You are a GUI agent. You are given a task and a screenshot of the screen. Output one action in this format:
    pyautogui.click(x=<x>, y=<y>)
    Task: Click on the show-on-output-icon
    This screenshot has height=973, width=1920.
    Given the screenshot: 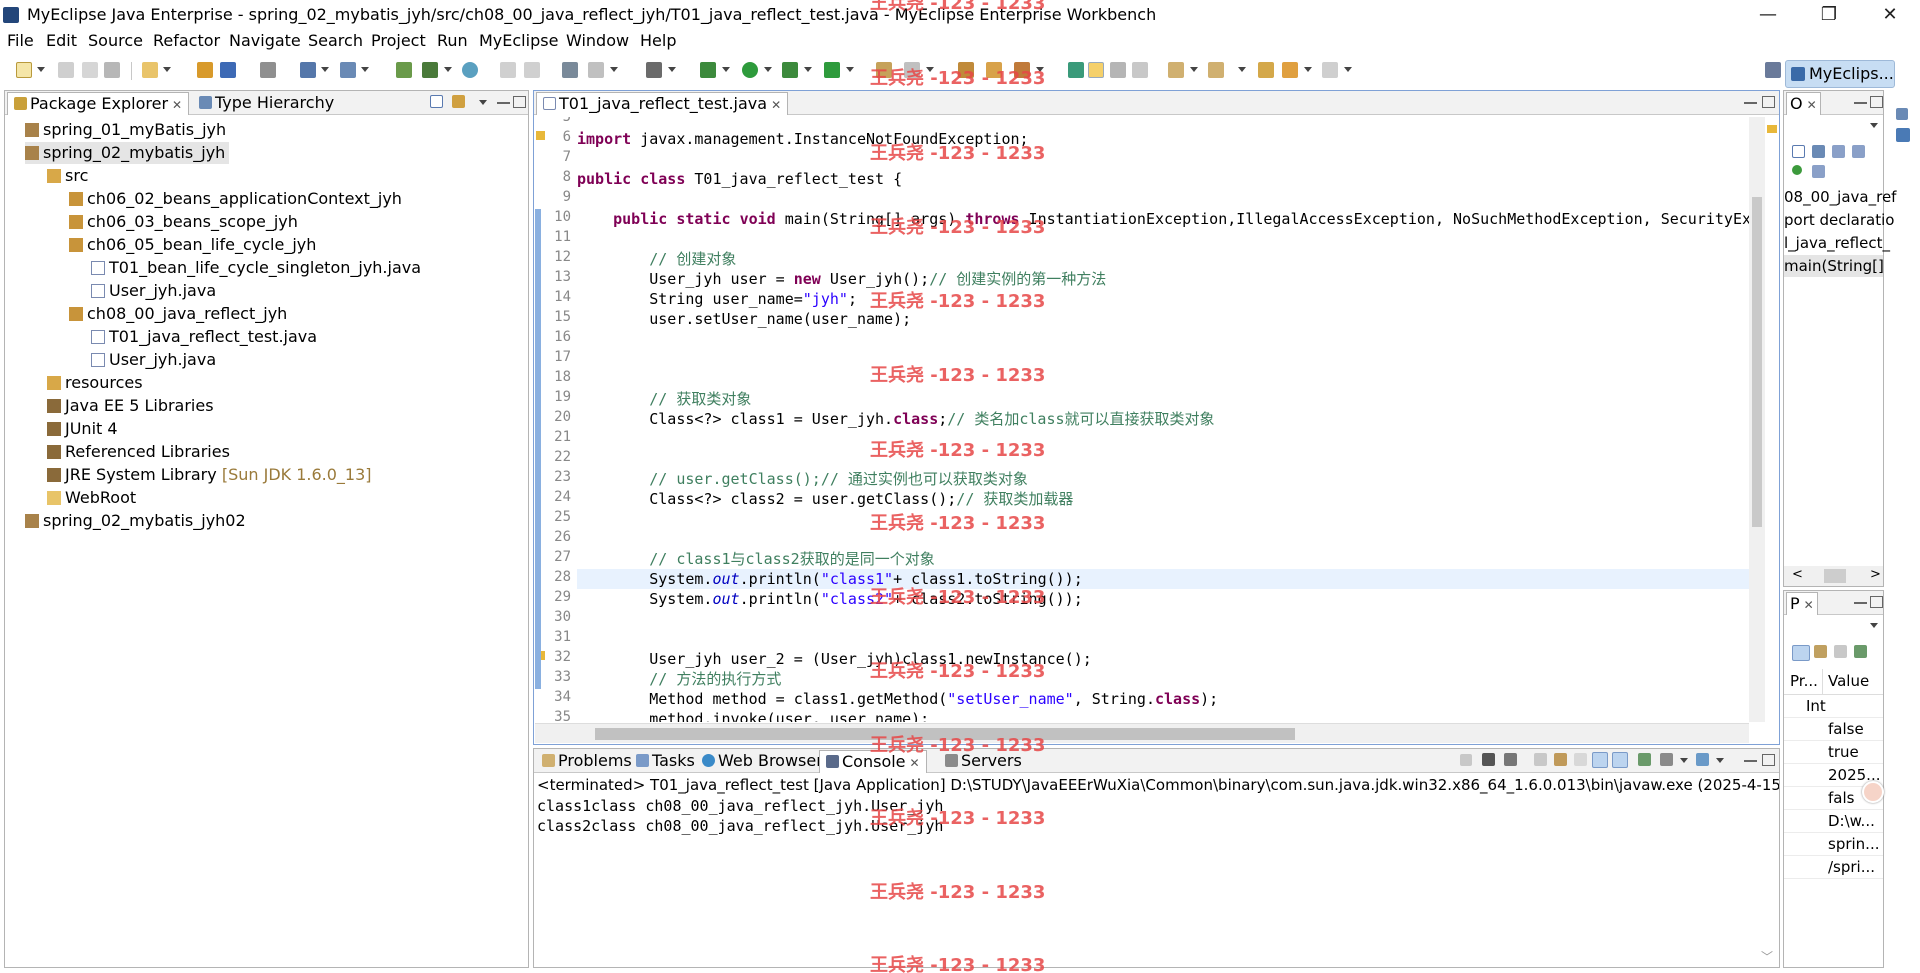 What is the action you would take?
    pyautogui.click(x=1600, y=760)
    